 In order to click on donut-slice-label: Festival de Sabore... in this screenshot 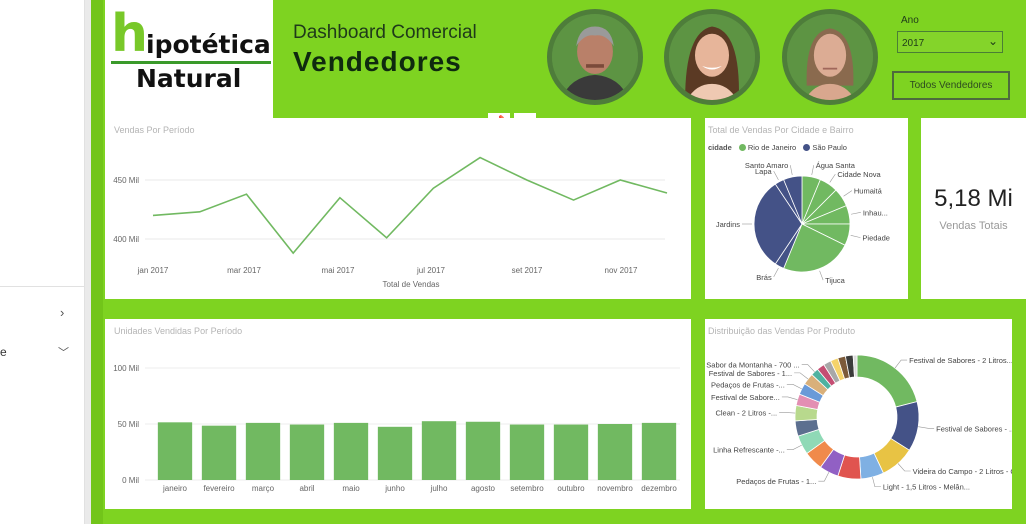, I will do `click(745, 397)`.